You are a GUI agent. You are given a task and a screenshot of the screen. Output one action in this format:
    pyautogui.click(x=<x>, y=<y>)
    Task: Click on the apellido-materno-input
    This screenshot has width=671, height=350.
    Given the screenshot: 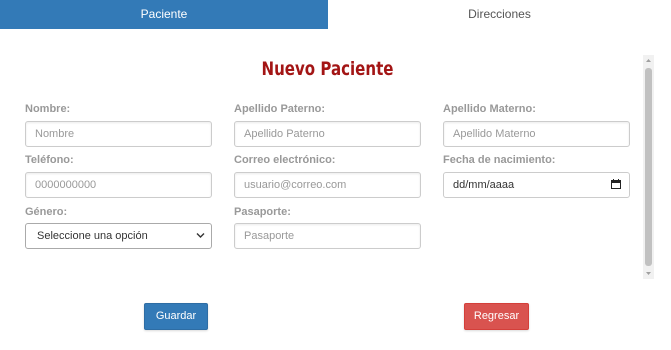 What is the action you would take?
    pyautogui.click(x=536, y=134)
    